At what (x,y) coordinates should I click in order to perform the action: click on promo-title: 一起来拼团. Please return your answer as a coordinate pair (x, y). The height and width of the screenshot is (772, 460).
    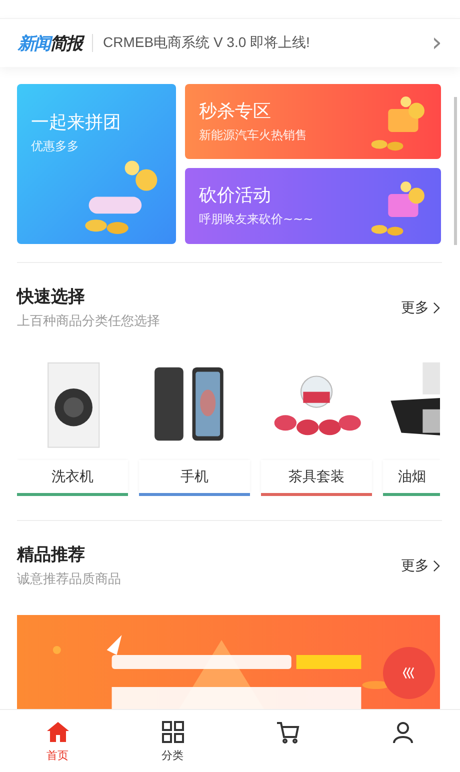
    Looking at the image, I should click on (76, 122).